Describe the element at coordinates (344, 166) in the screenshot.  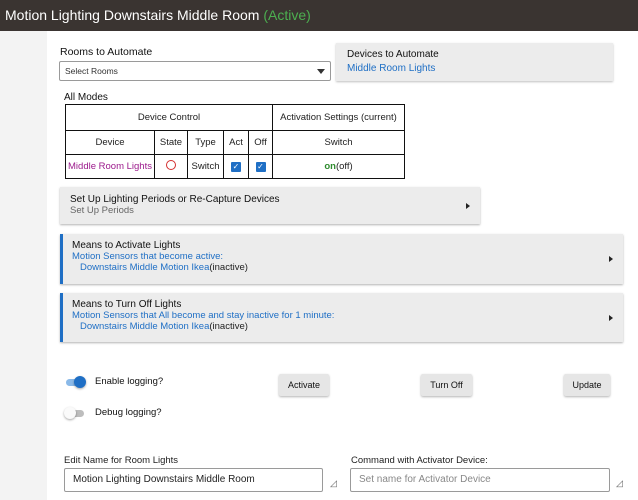
I see `switch-current-text: (off)` at that location.